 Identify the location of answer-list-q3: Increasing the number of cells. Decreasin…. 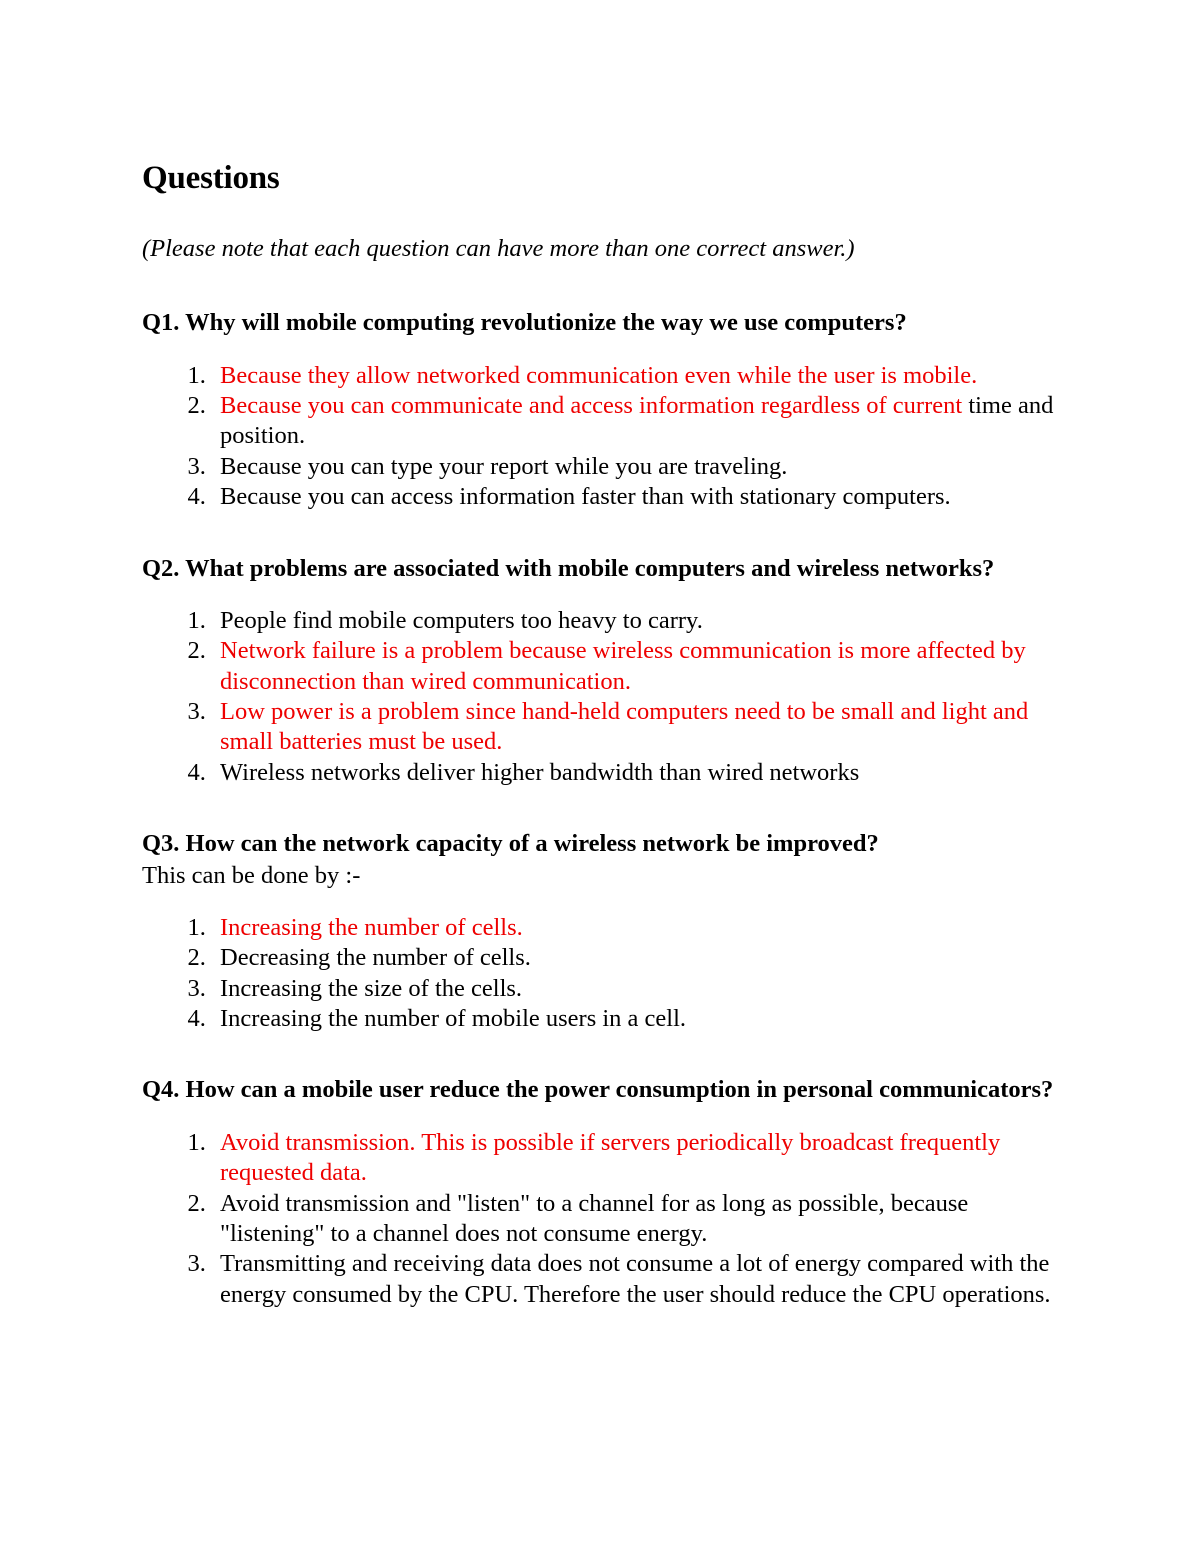
(598, 974).